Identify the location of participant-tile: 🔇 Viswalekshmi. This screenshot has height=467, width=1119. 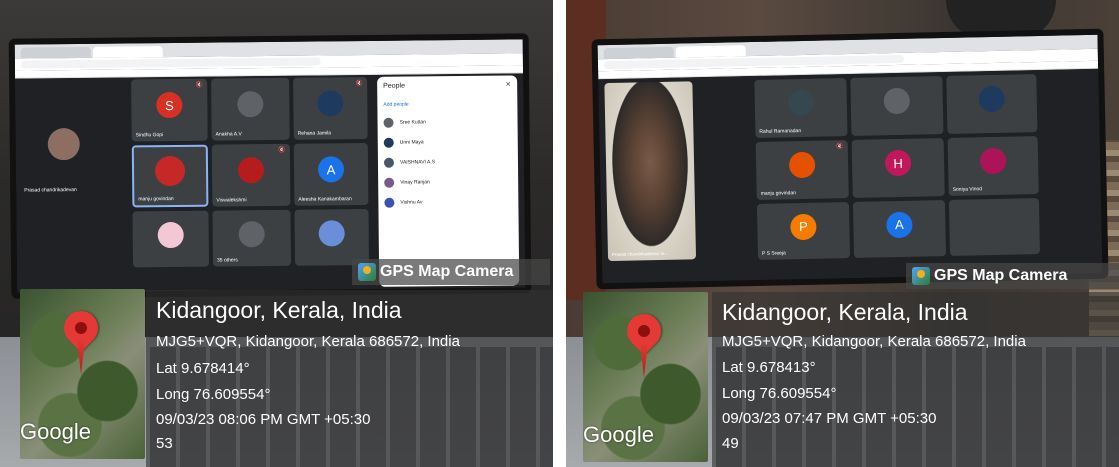
(251, 175).